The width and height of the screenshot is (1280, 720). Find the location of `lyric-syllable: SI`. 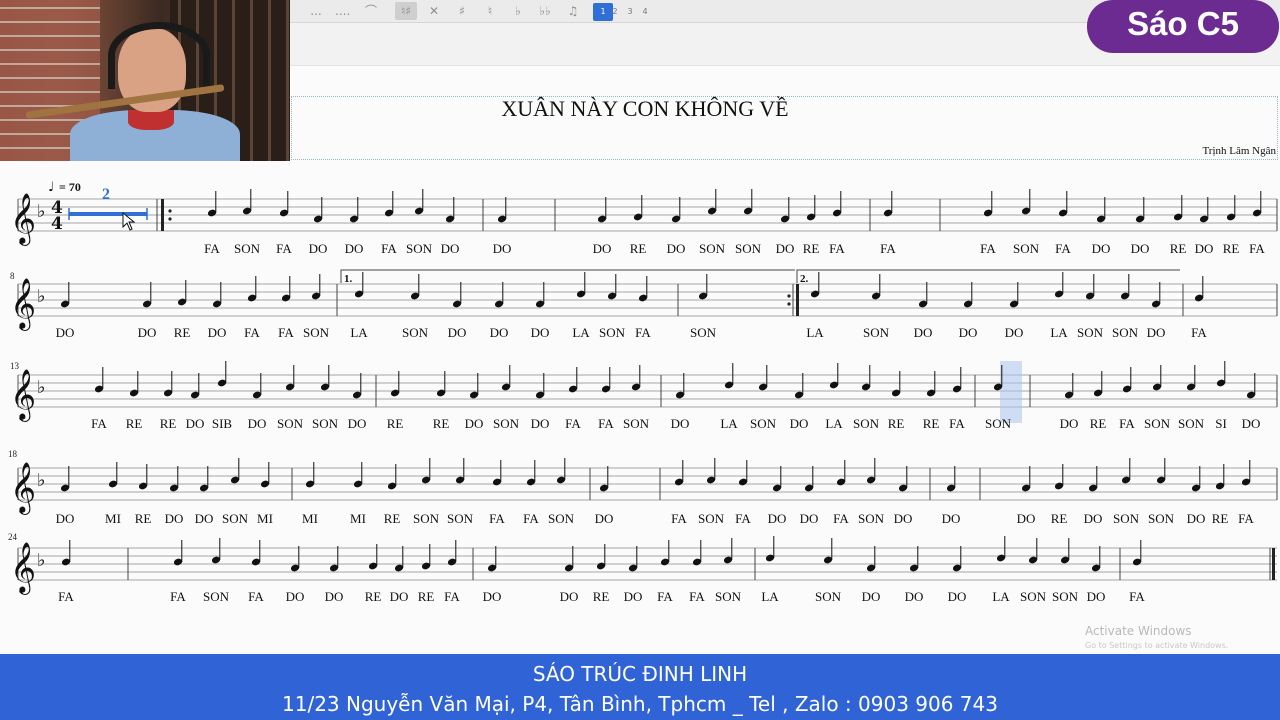

lyric-syllable: SI is located at coordinates (1221, 423).